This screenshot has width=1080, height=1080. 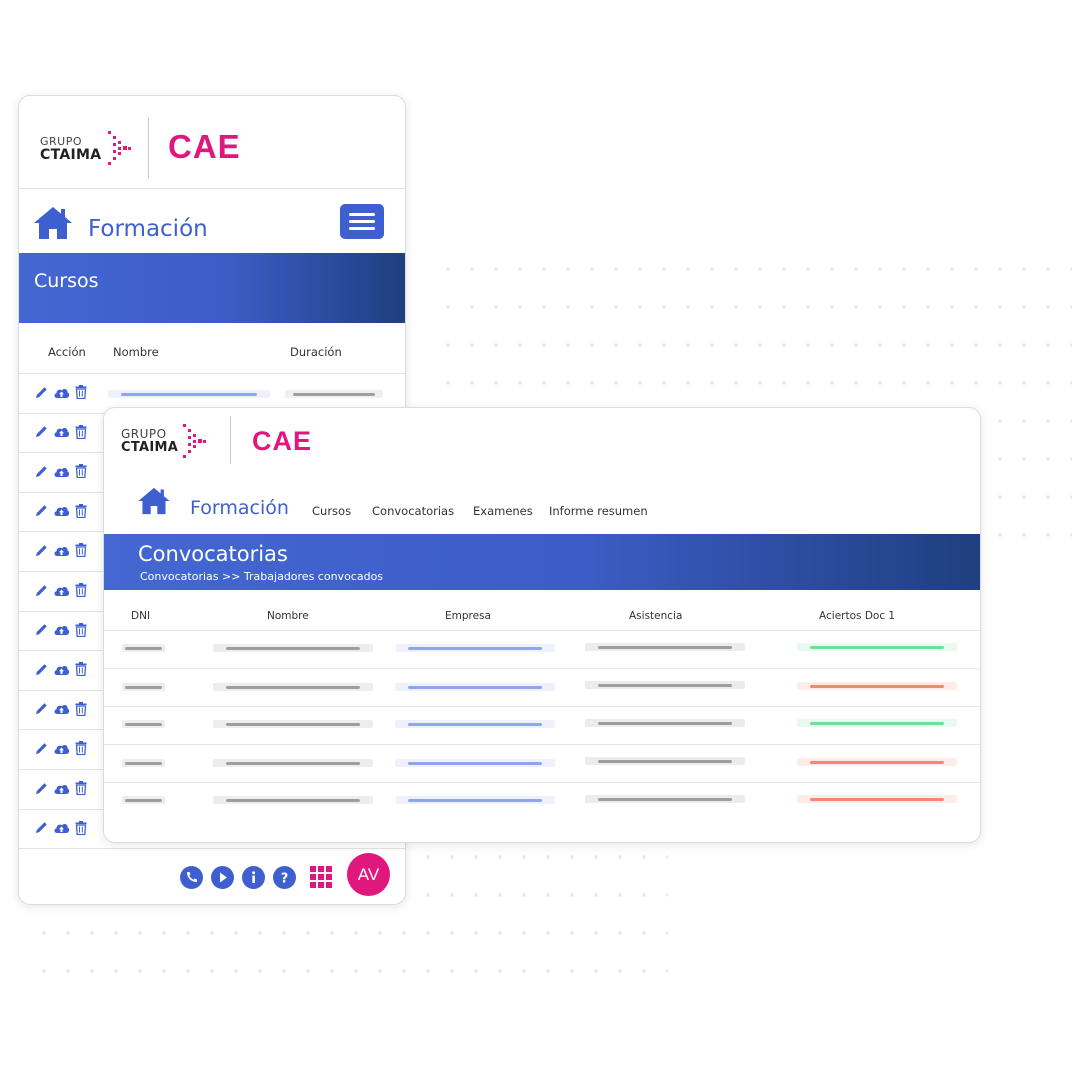 I want to click on footer-divider, so click(x=212, y=848).